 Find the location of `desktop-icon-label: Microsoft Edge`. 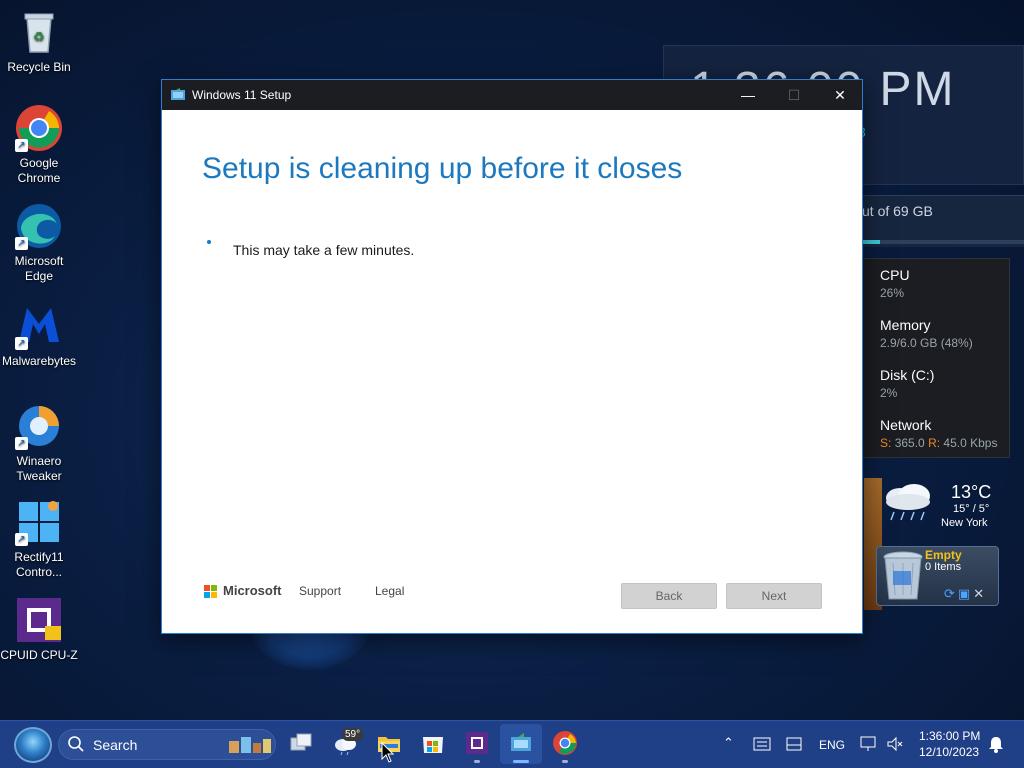

desktop-icon-label: Microsoft Edge is located at coordinates (39, 268).